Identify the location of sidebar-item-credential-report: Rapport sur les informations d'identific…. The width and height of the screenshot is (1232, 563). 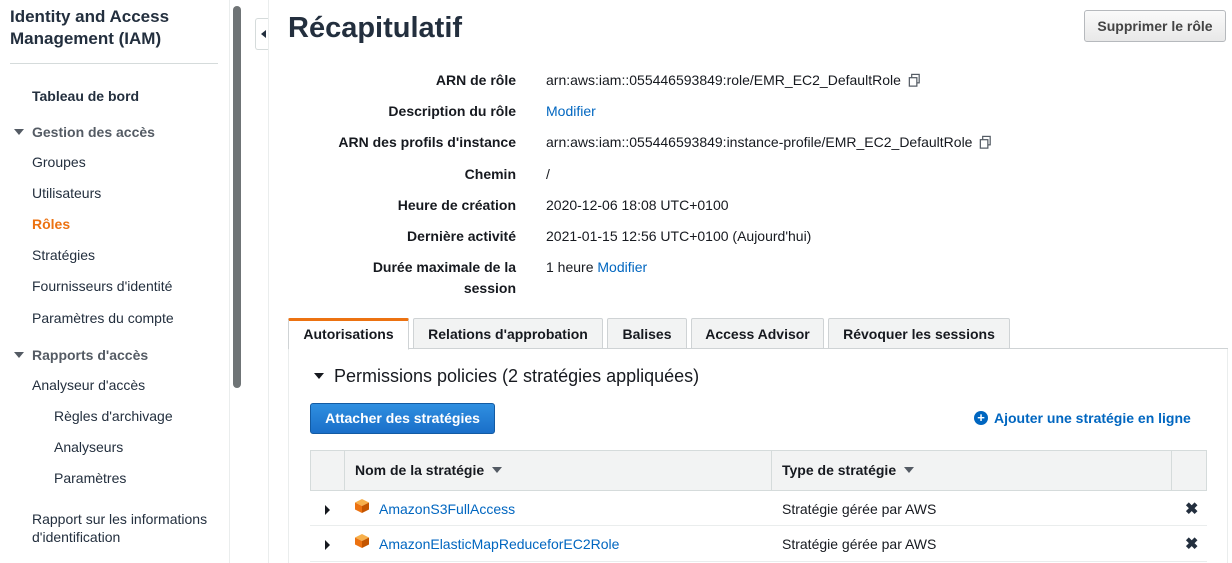
(124, 528).